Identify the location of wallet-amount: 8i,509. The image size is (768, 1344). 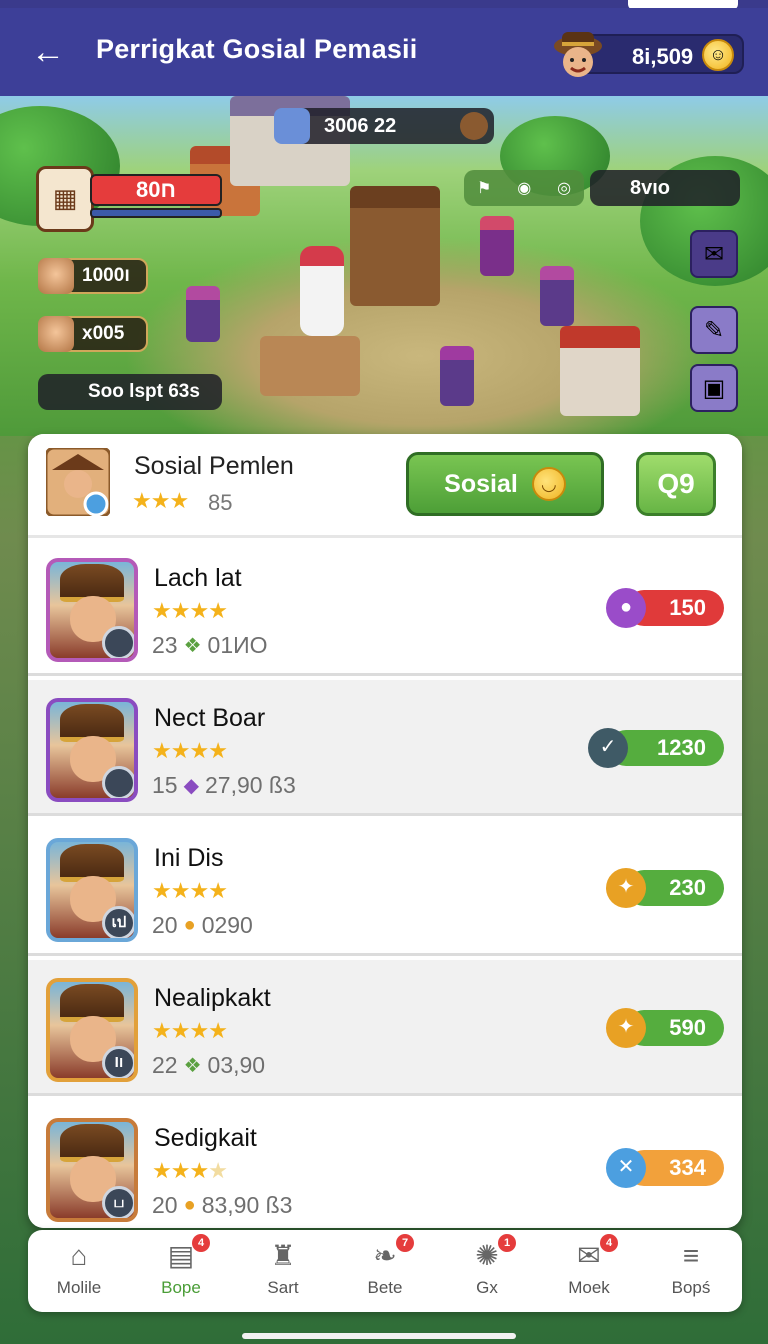
(663, 56).